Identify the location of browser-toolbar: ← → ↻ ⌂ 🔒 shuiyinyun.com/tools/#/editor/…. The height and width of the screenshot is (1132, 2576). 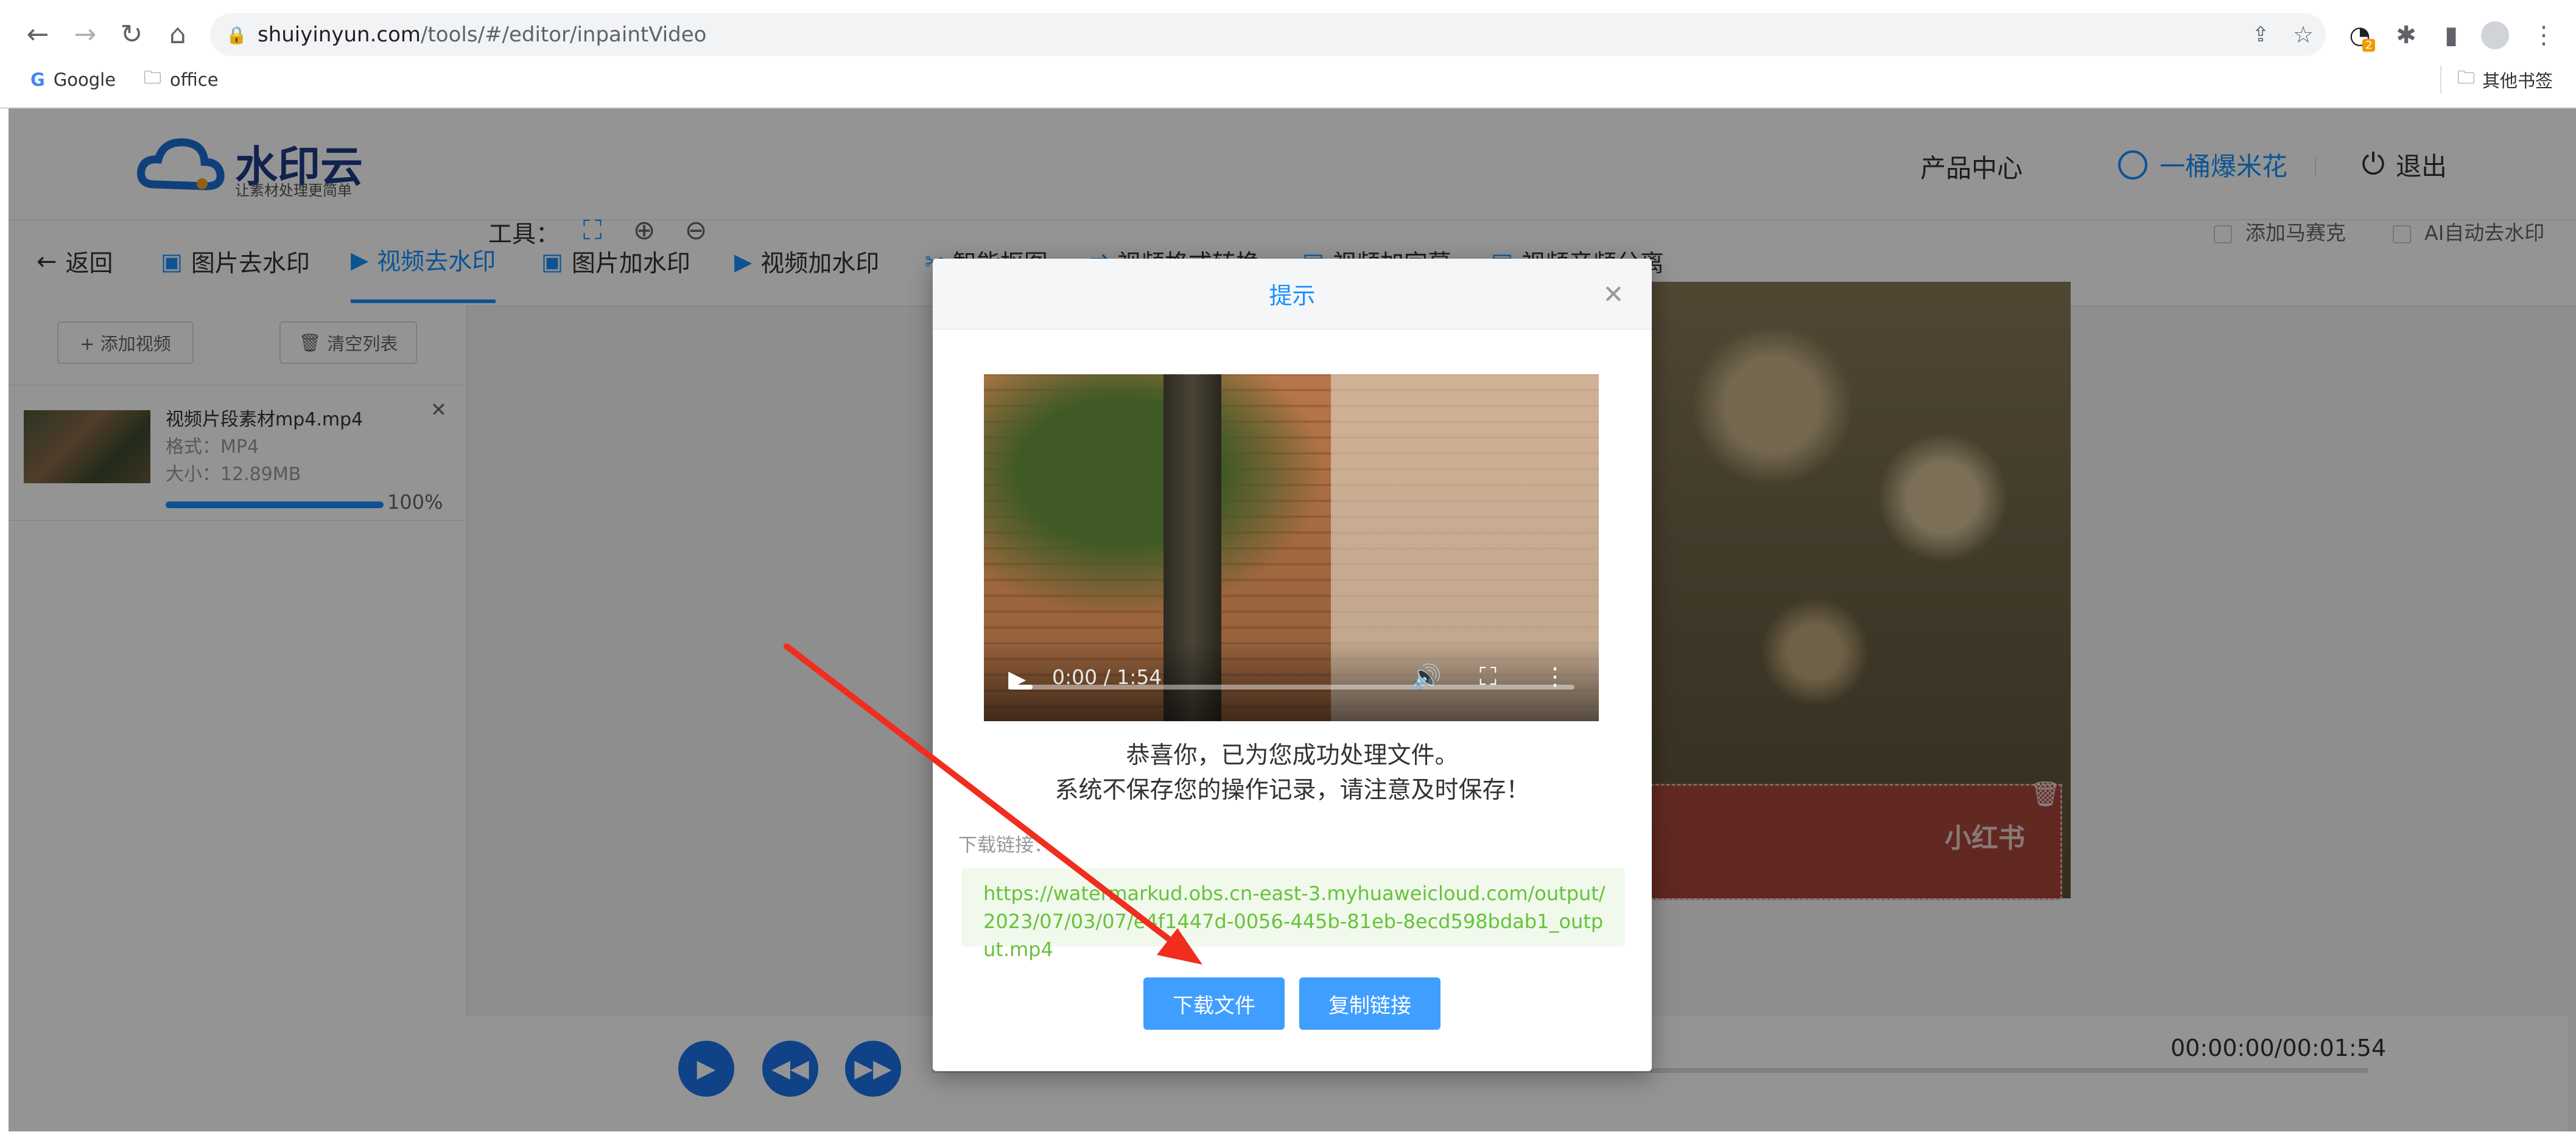
(1288, 54).